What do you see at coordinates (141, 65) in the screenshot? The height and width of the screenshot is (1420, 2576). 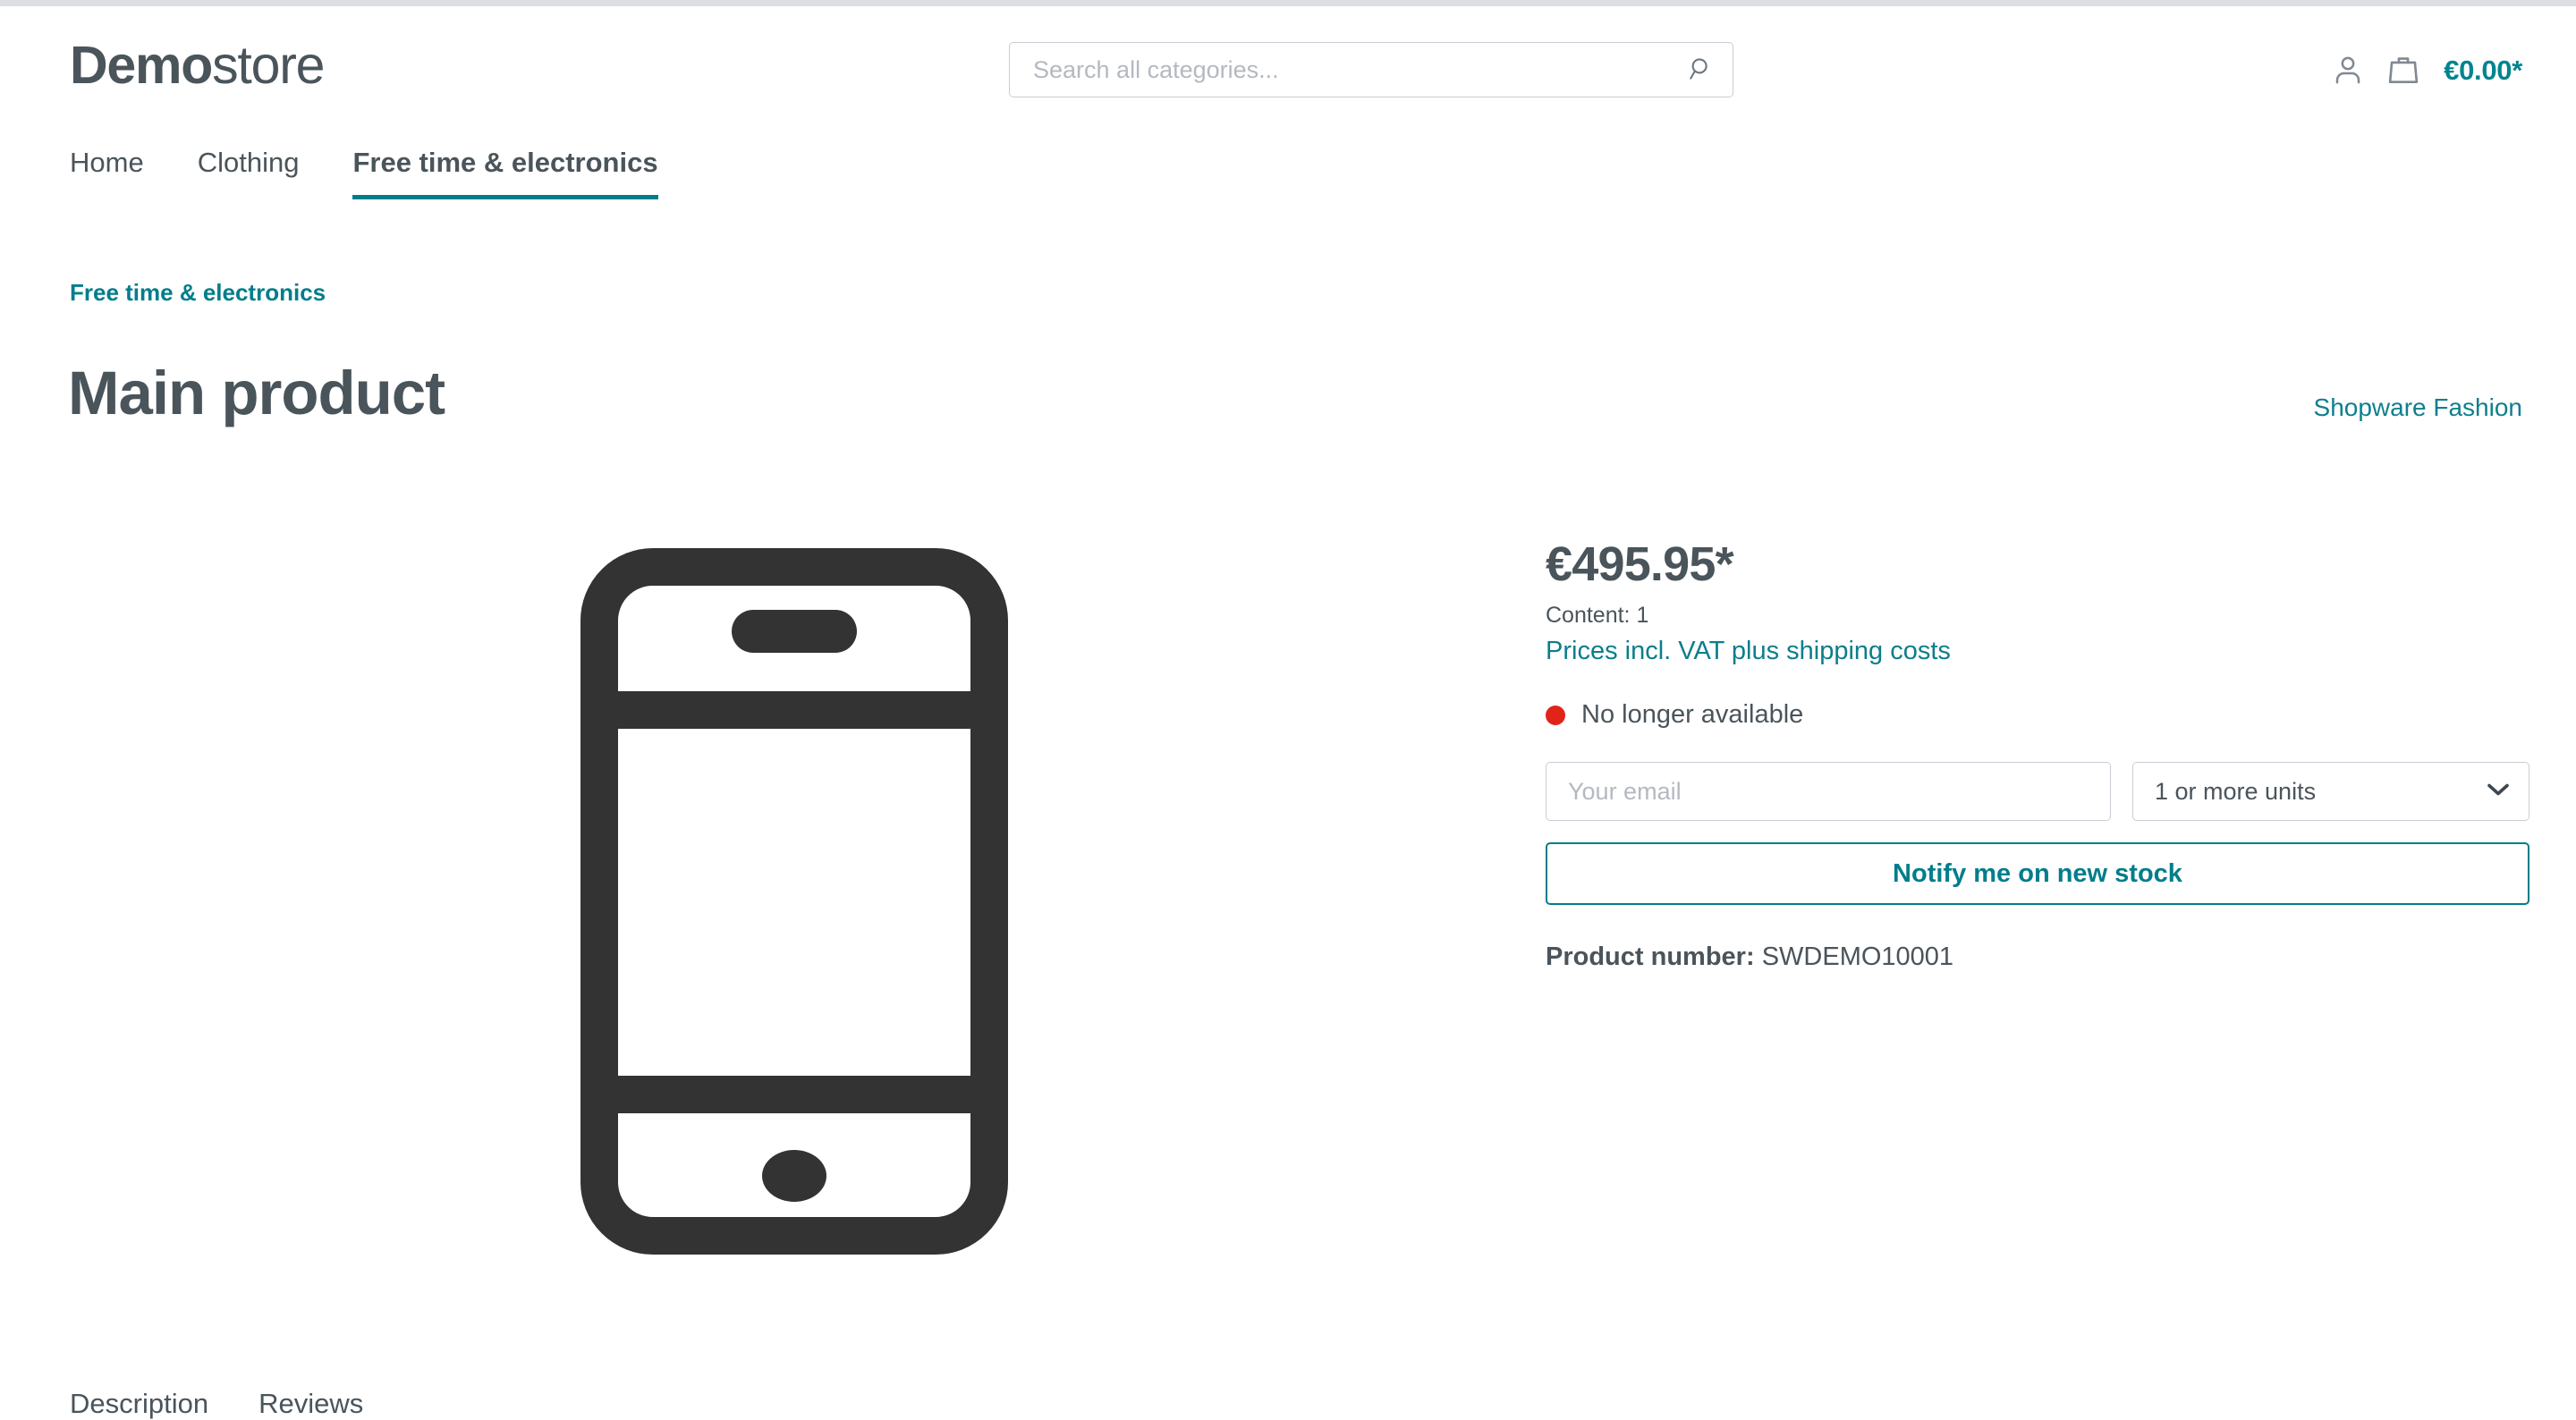 I see `logo-text-bold: Demo` at bounding box center [141, 65].